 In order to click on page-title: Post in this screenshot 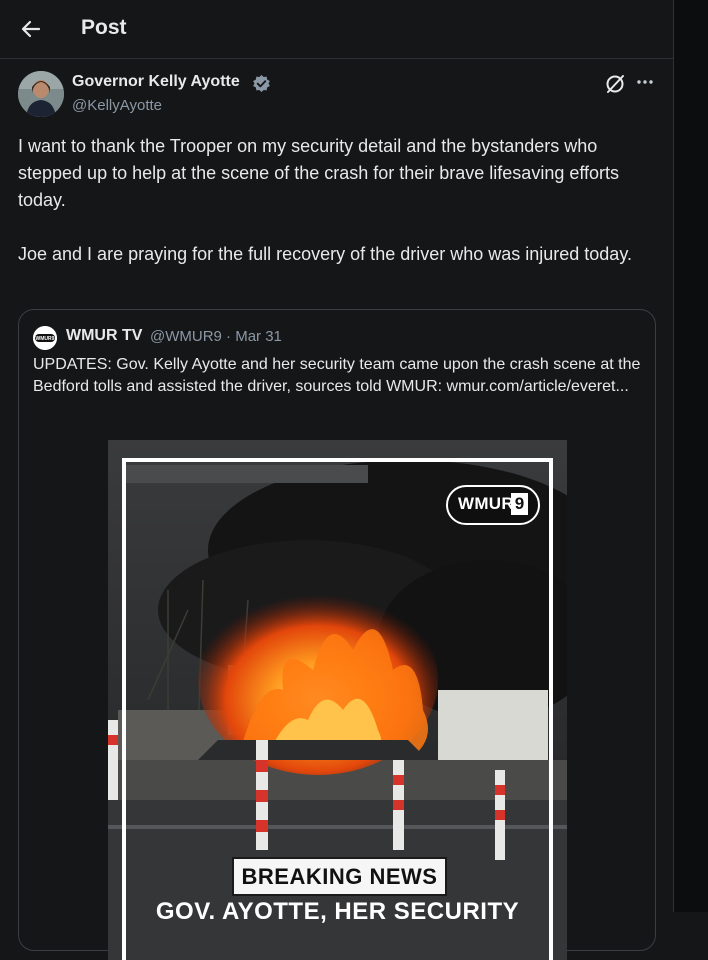, I will do `click(104, 27)`.